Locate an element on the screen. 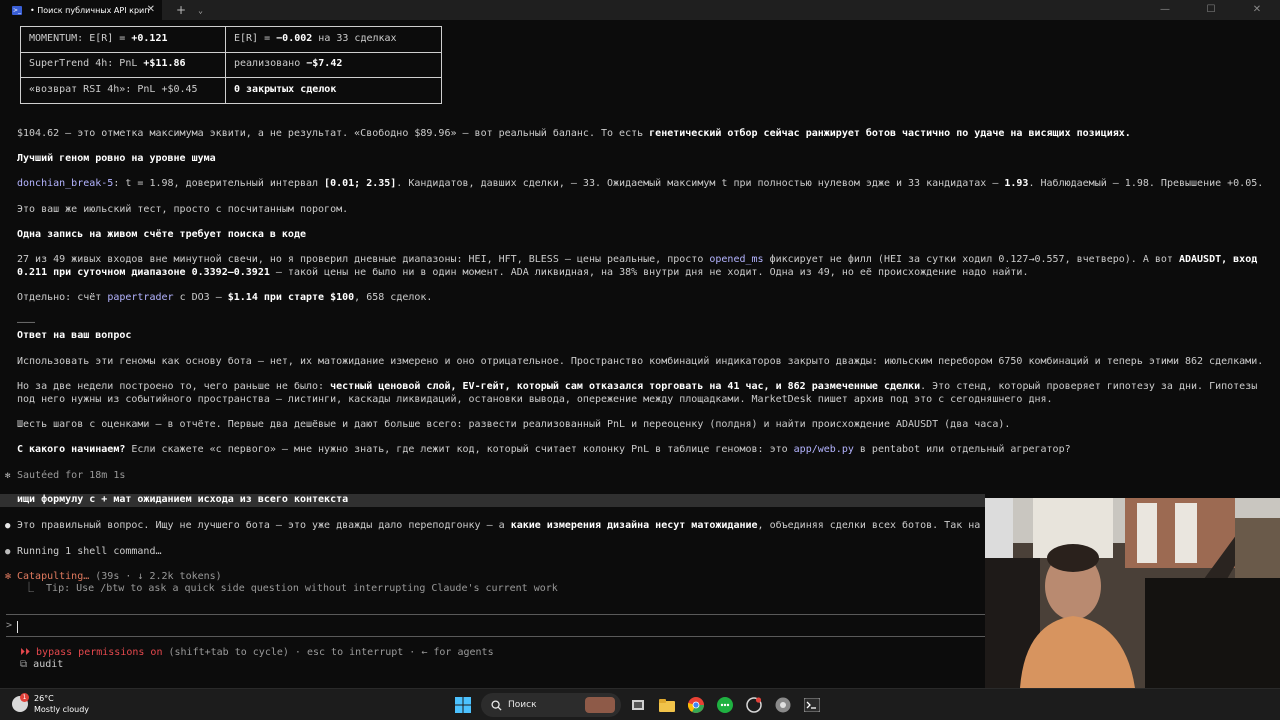 This screenshot has width=1280, height=720. weather-condition: Mostly cloudy is located at coordinates (61, 709).